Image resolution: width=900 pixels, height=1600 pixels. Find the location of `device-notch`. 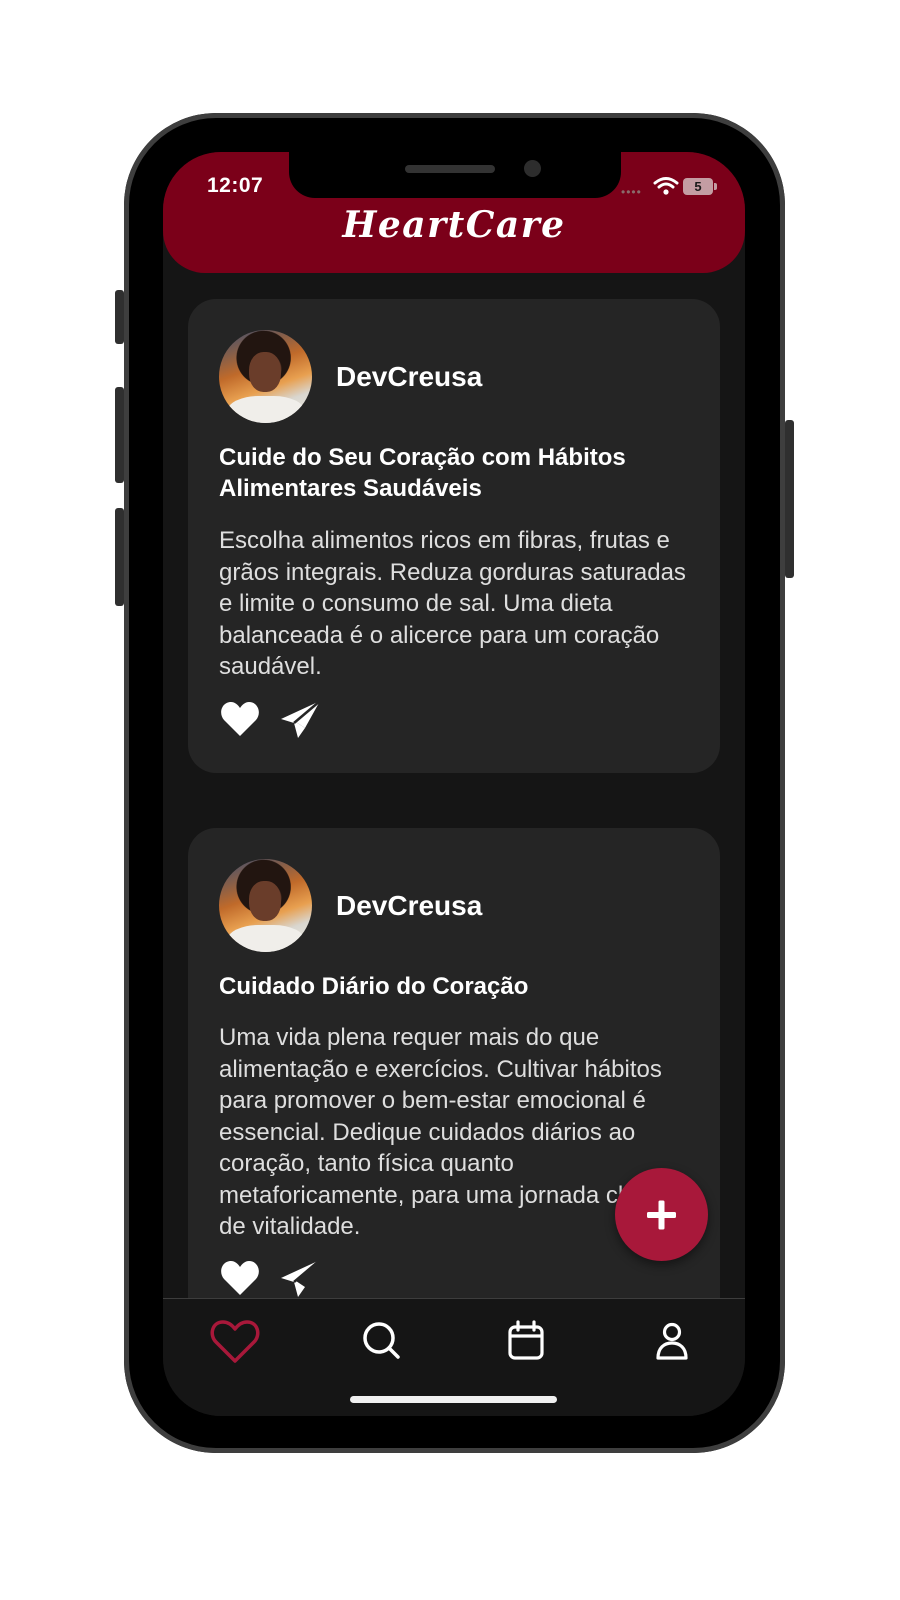

device-notch is located at coordinates (455, 175).